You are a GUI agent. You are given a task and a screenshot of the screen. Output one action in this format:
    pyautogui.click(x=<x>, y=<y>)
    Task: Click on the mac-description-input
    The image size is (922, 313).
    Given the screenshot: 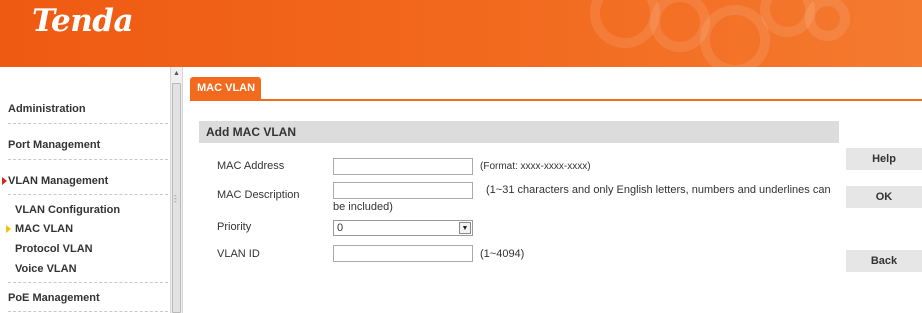 What is the action you would take?
    pyautogui.click(x=403, y=190)
    